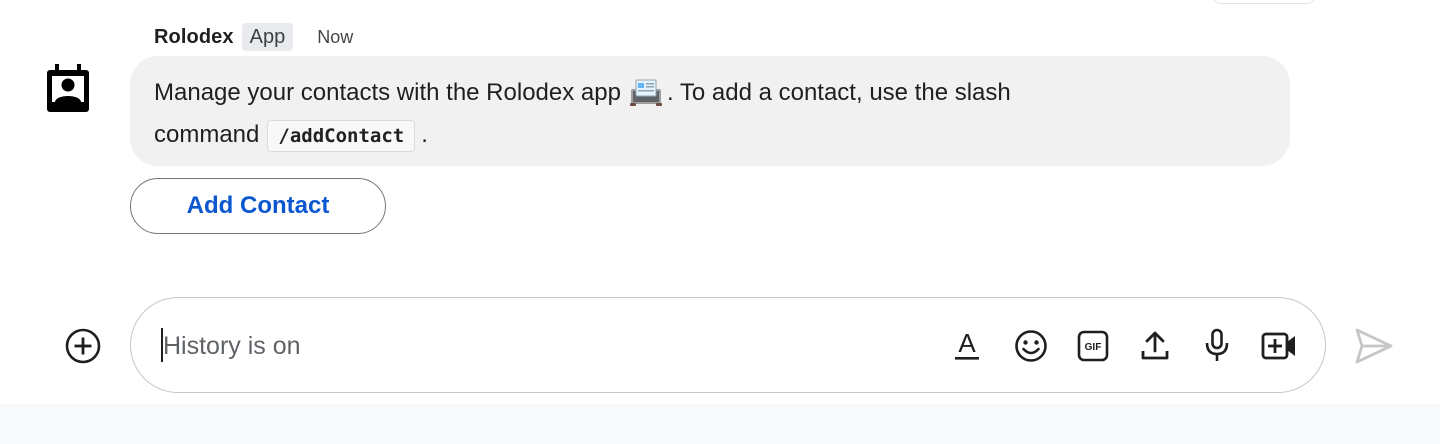 This screenshot has width=1440, height=444. I want to click on message-timestamp: Now, so click(335, 36).